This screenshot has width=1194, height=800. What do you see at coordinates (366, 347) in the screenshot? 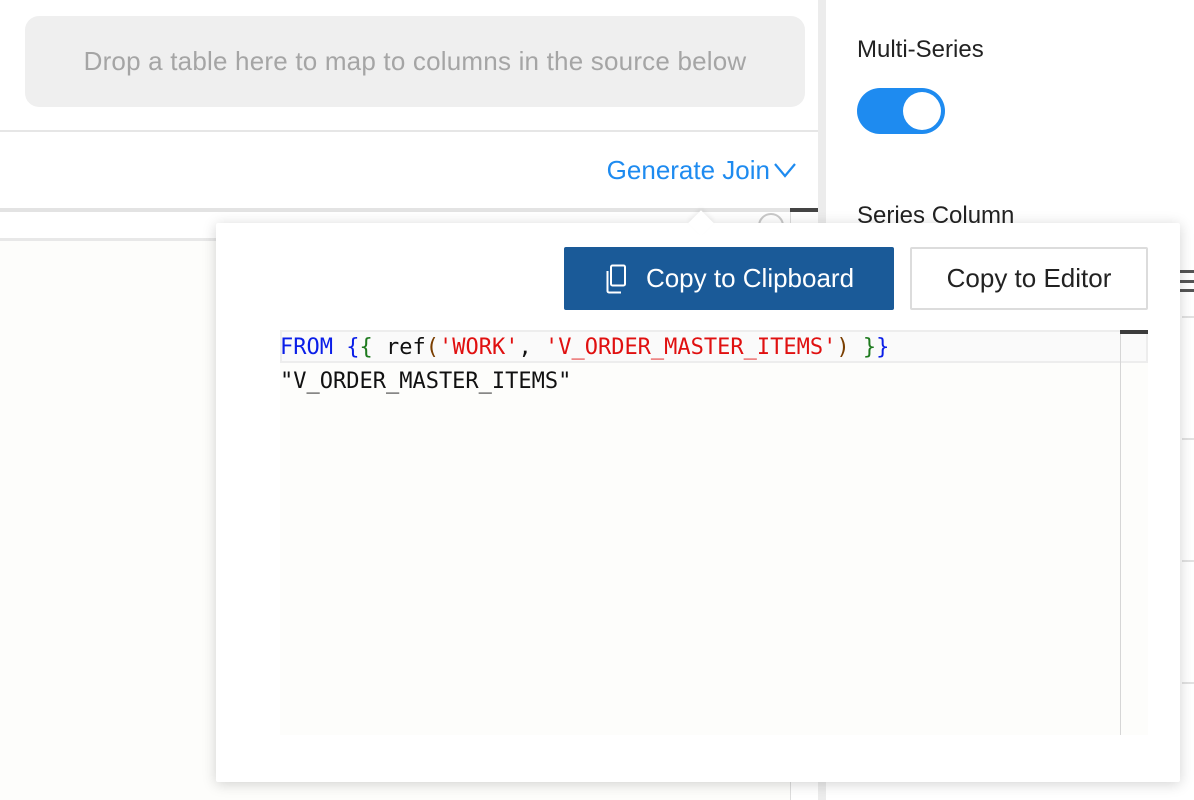
I see `code-open-brace-inner: {` at bounding box center [366, 347].